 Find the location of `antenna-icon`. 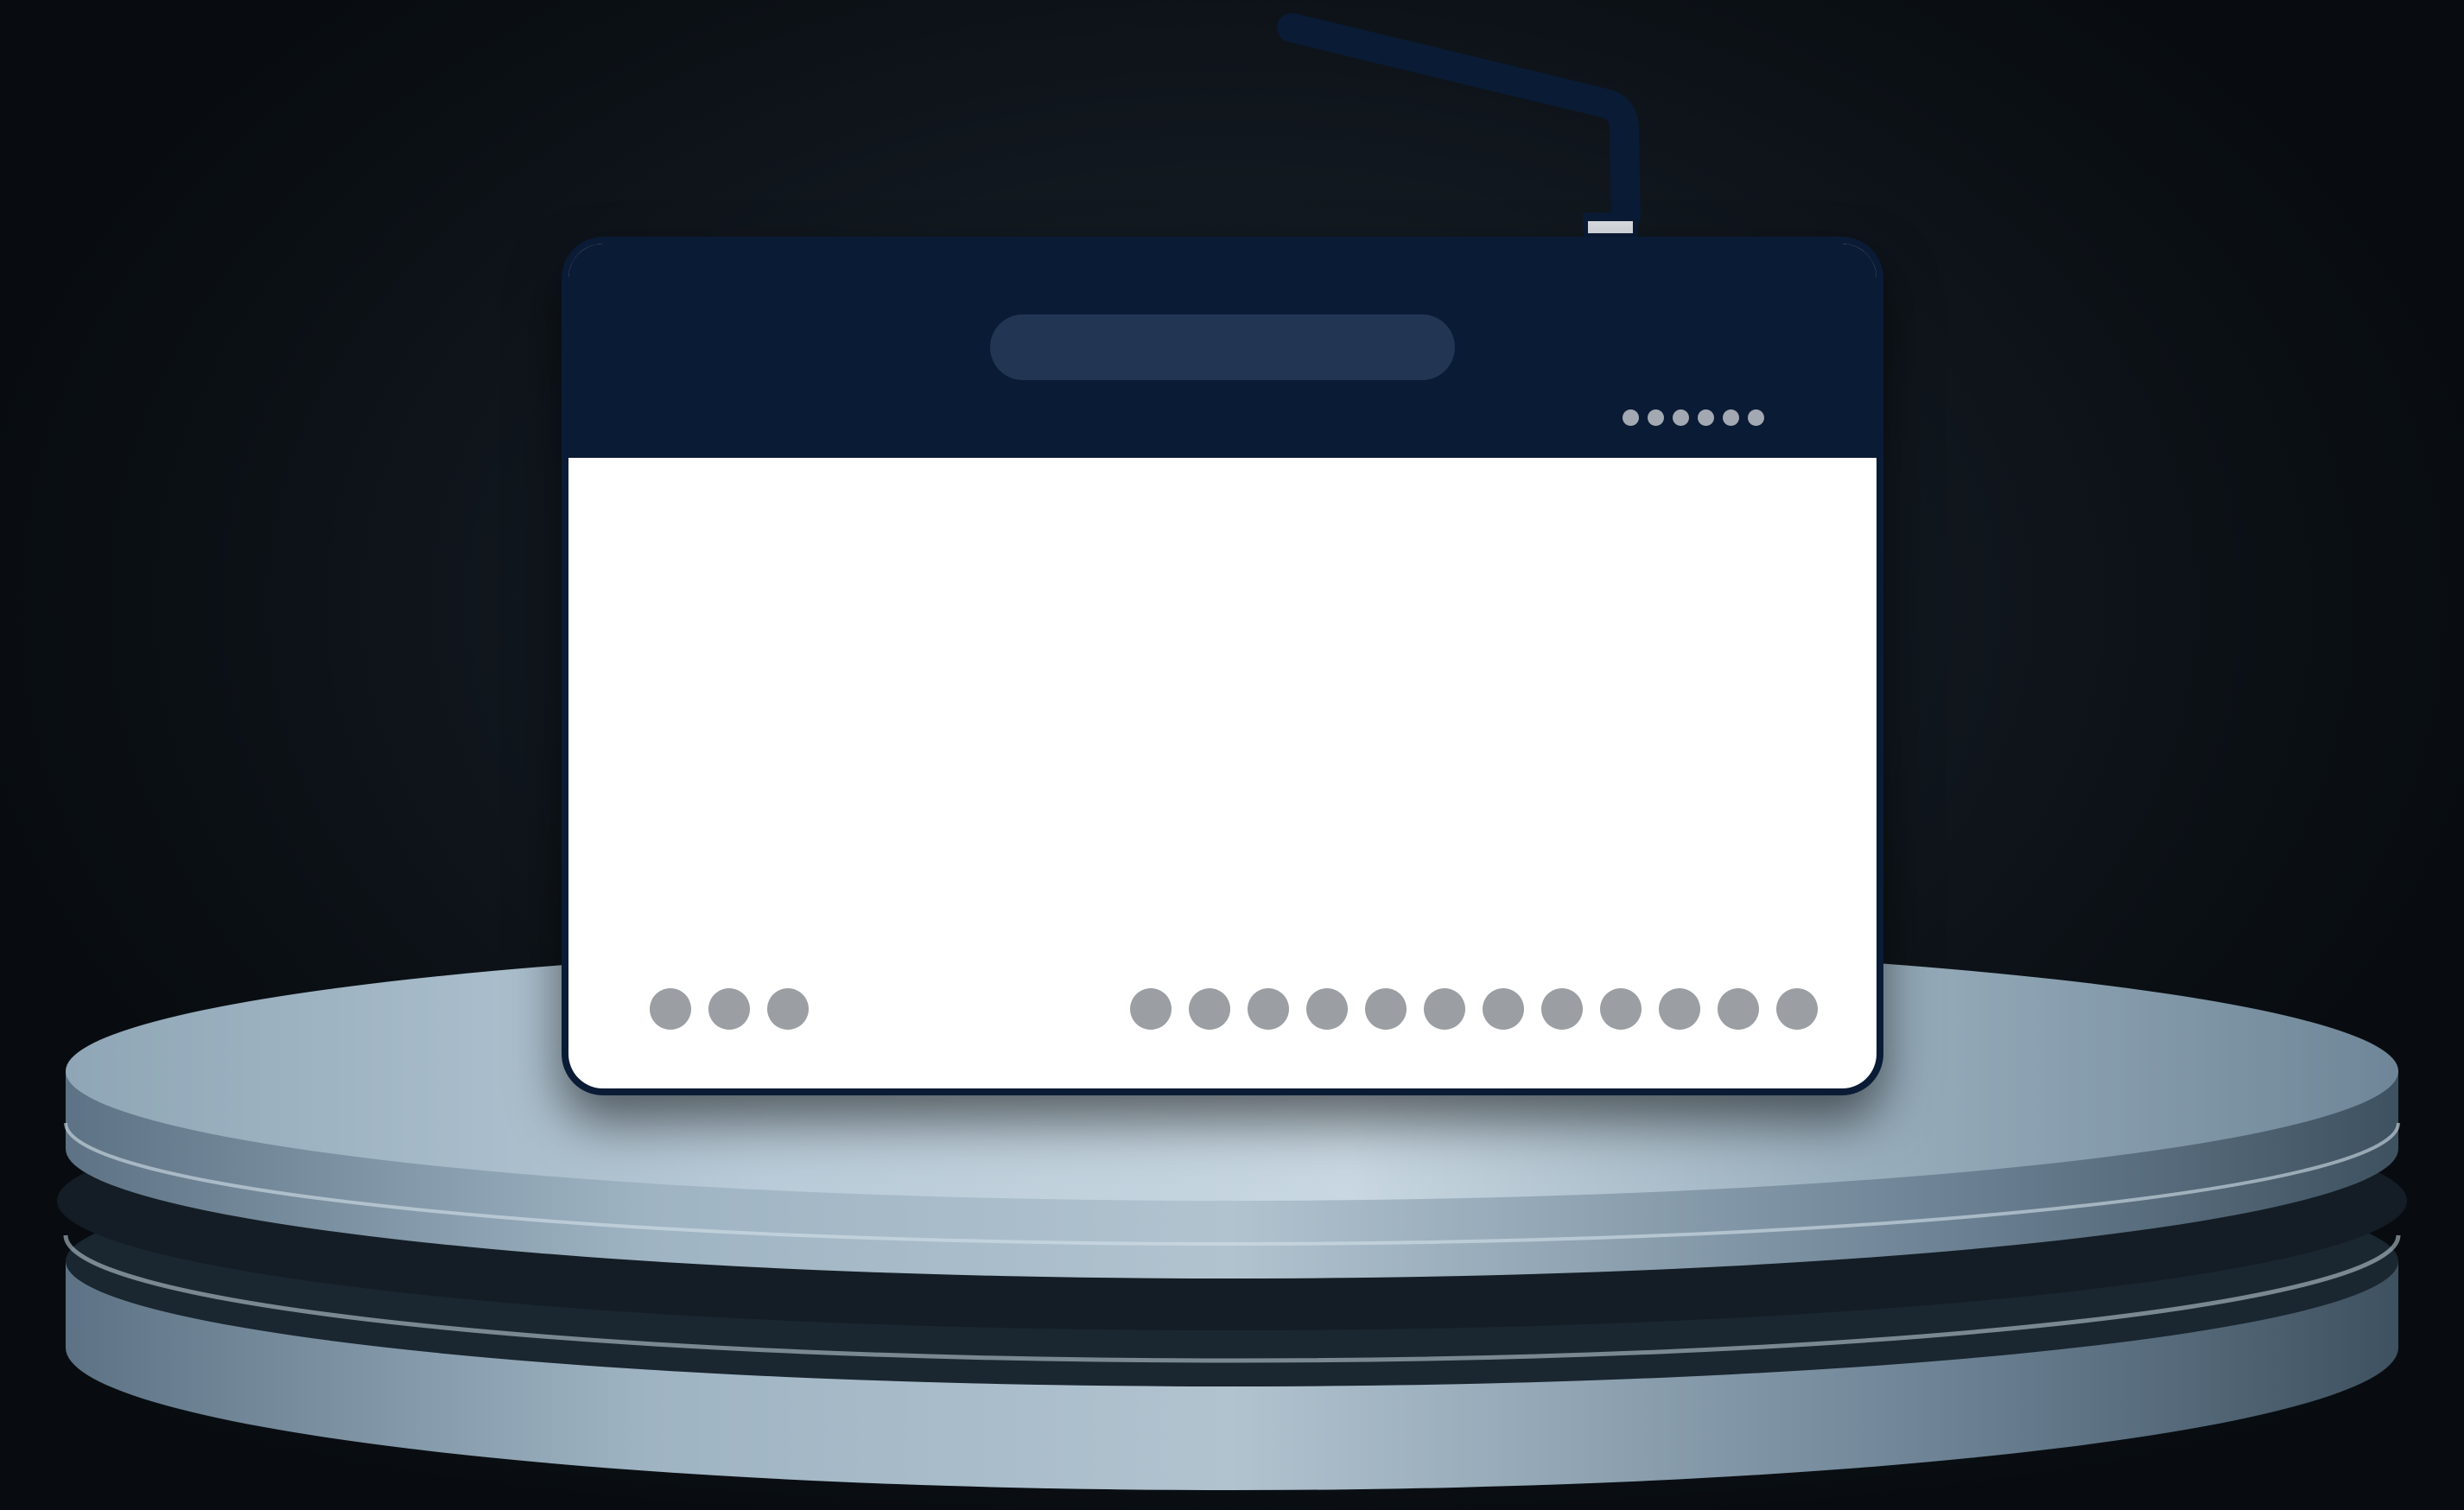

antenna-icon is located at coordinates (1459, 126).